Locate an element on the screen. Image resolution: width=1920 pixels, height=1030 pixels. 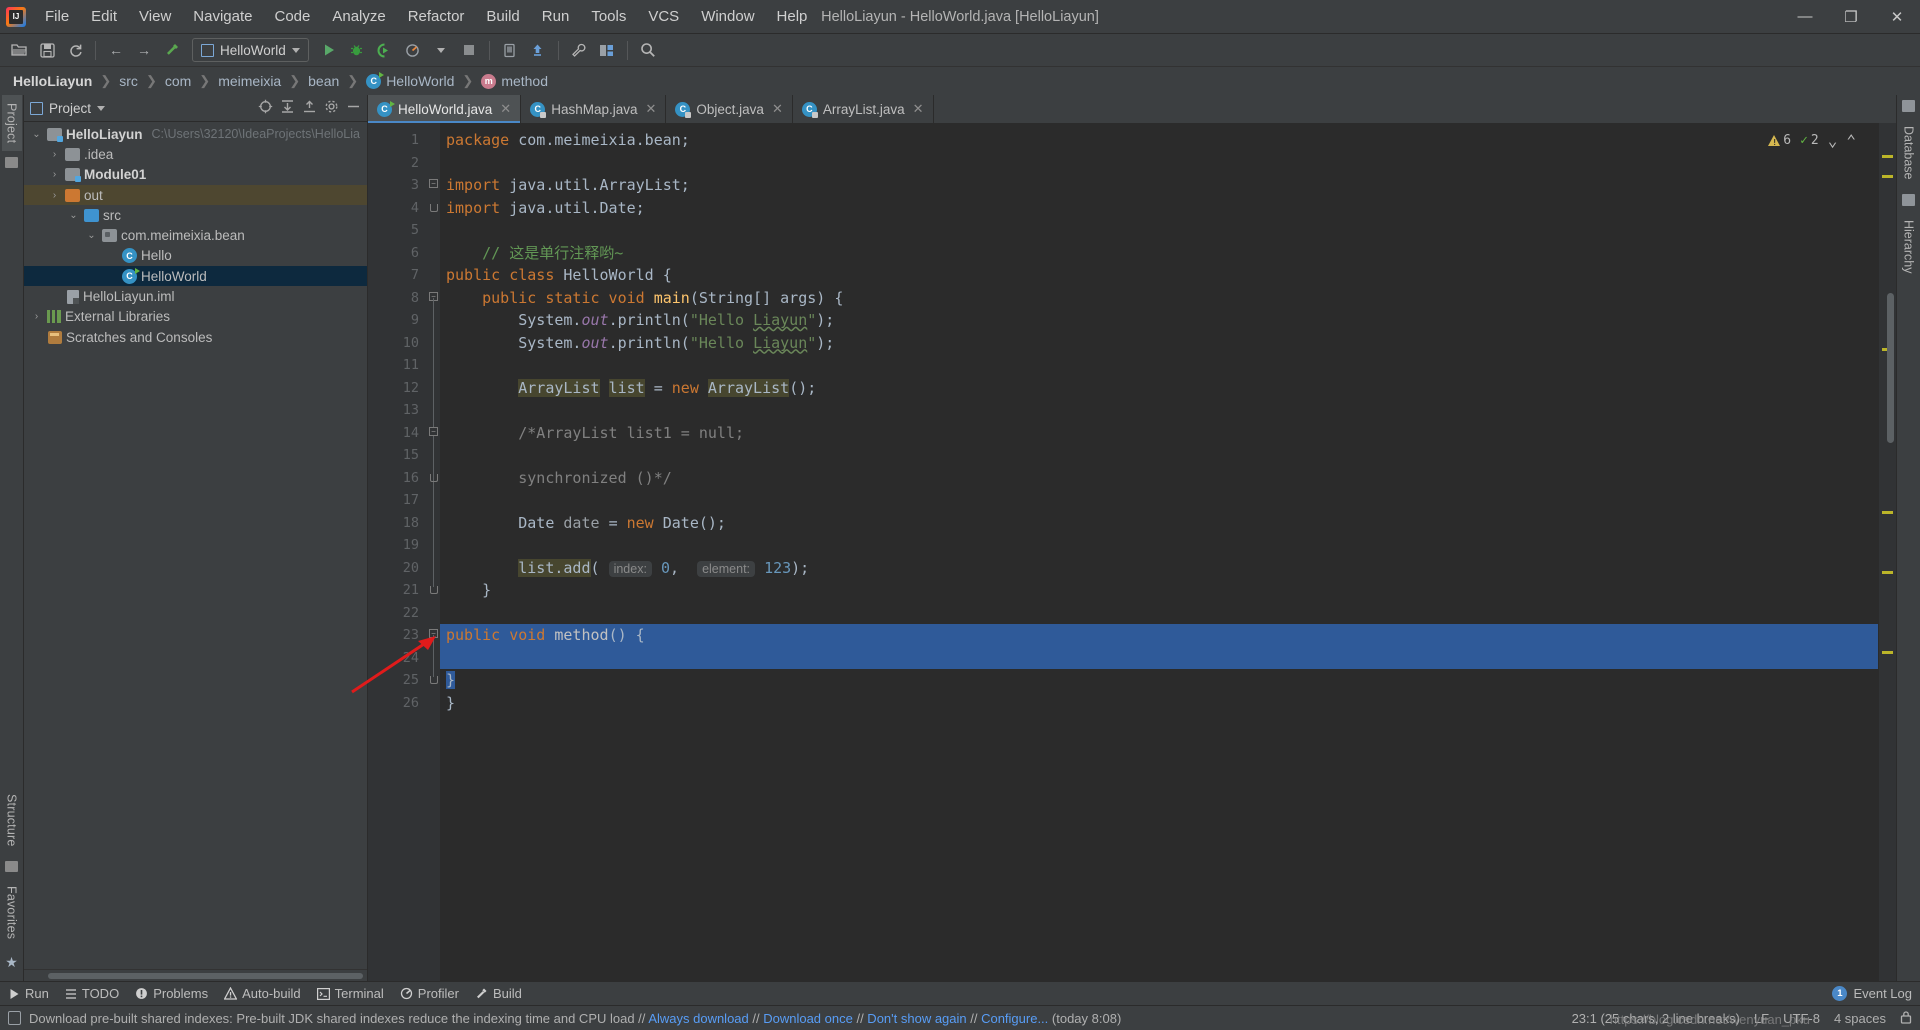
menu-window: Window is located at coordinates (727, 16).